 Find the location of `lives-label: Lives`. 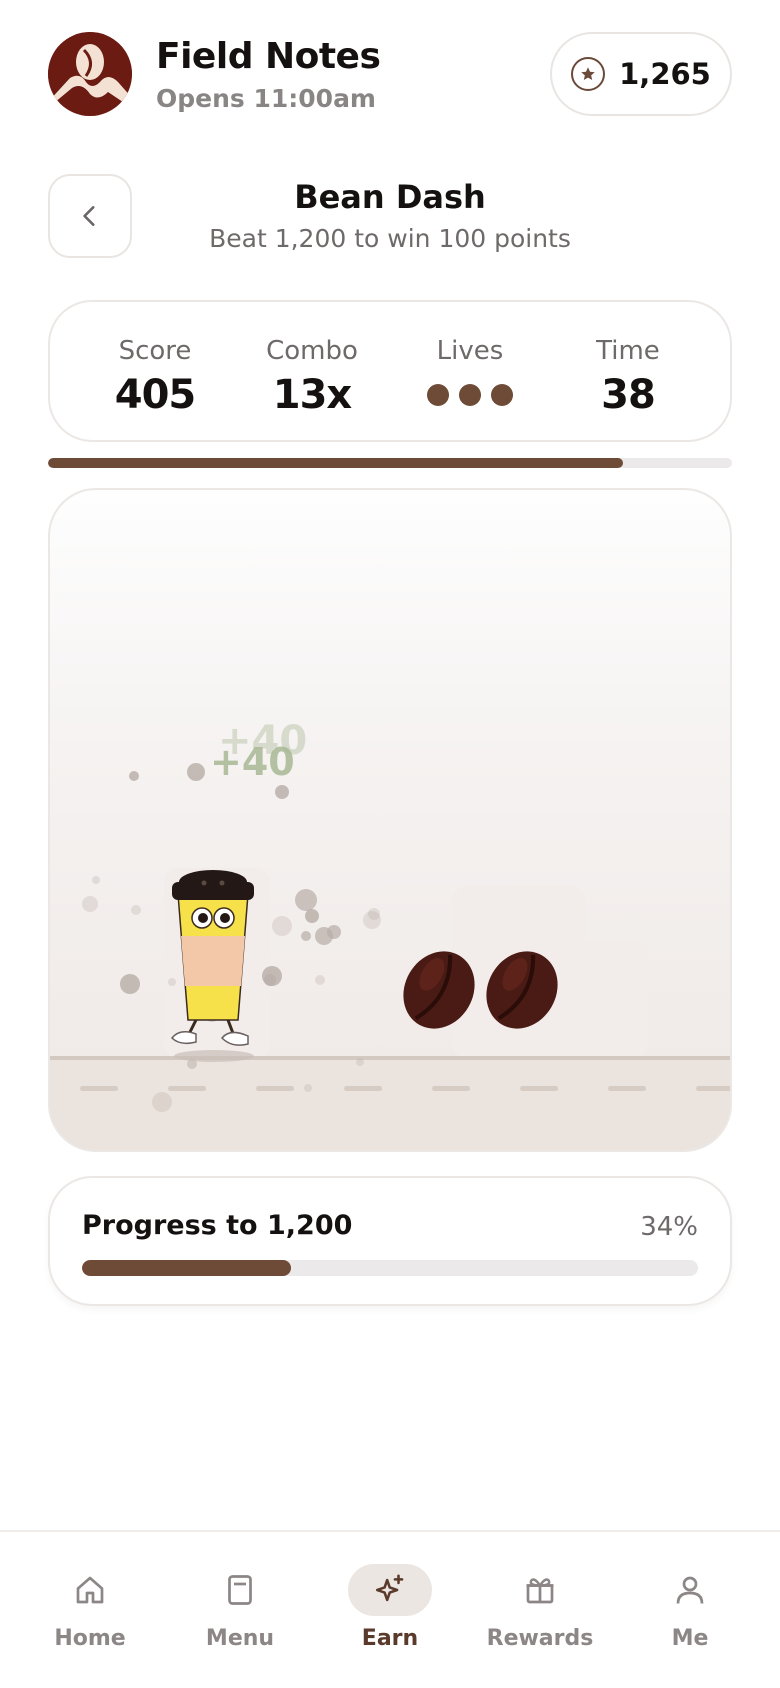

lives-label: Lives is located at coordinates (470, 351).